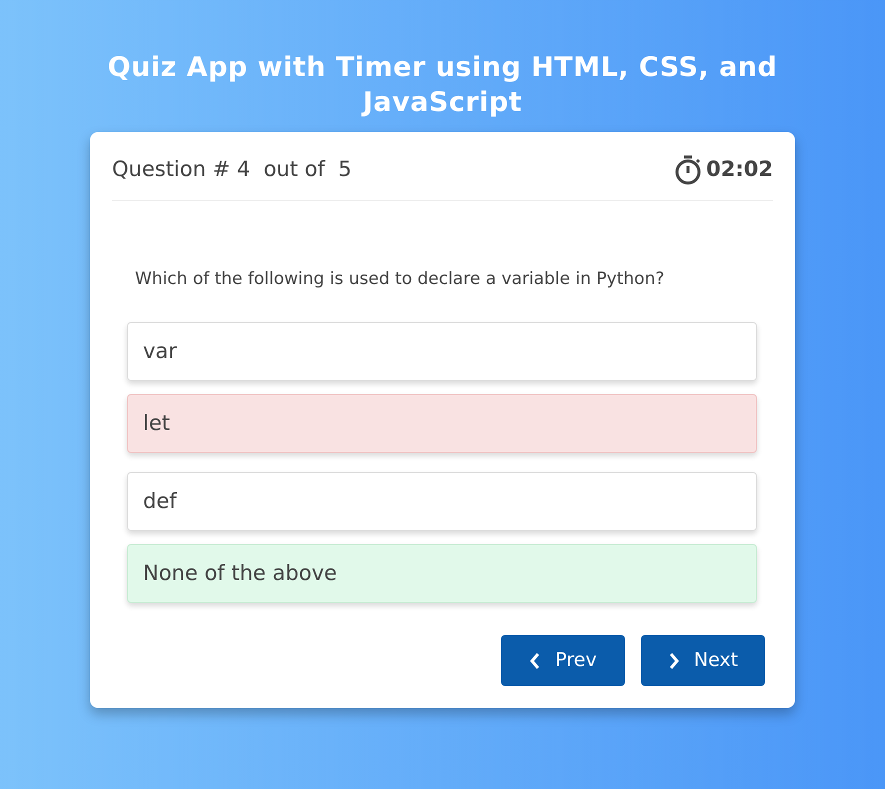 This screenshot has height=789, width=885. What do you see at coordinates (400, 279) in the screenshot?
I see `question-text: Which of the following is used to declare a variable in Python?` at bounding box center [400, 279].